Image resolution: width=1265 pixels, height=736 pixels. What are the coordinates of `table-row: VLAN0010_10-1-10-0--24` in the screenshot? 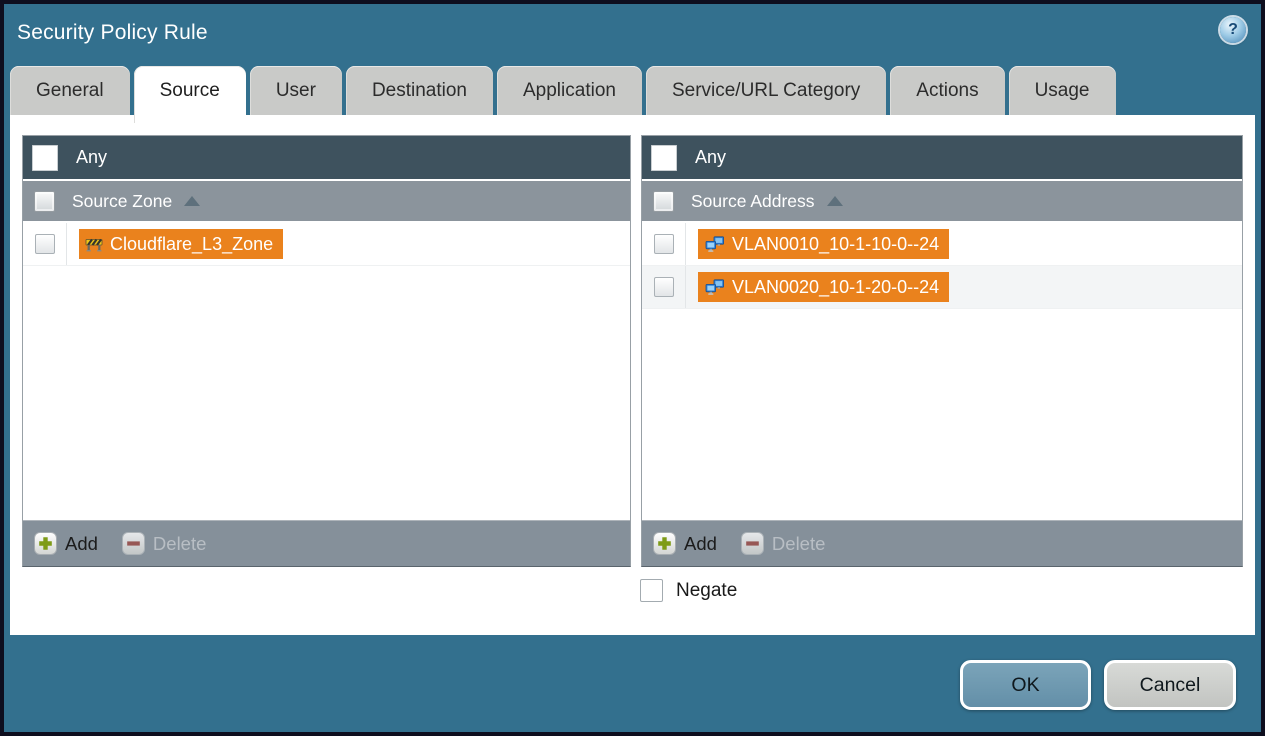 It's located at (942, 244).